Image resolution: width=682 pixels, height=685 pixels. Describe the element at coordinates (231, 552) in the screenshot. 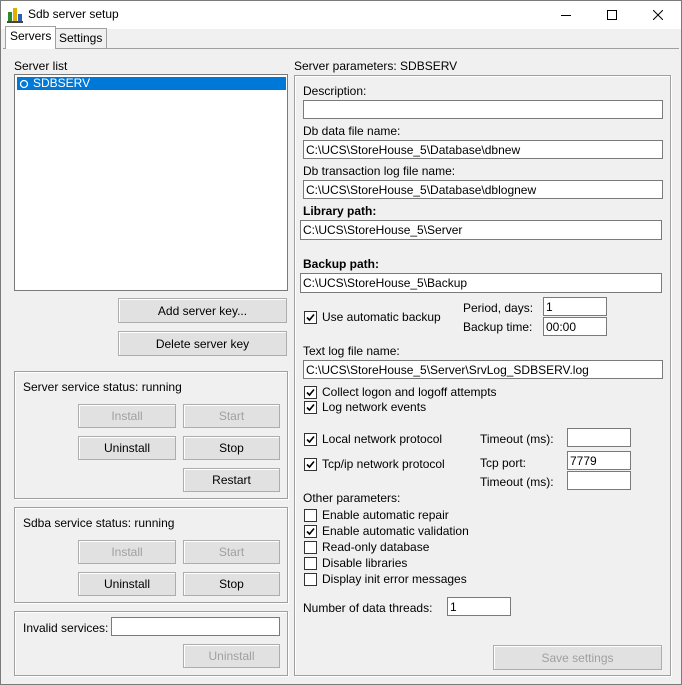

I see `sdba-start-button: Start` at that location.